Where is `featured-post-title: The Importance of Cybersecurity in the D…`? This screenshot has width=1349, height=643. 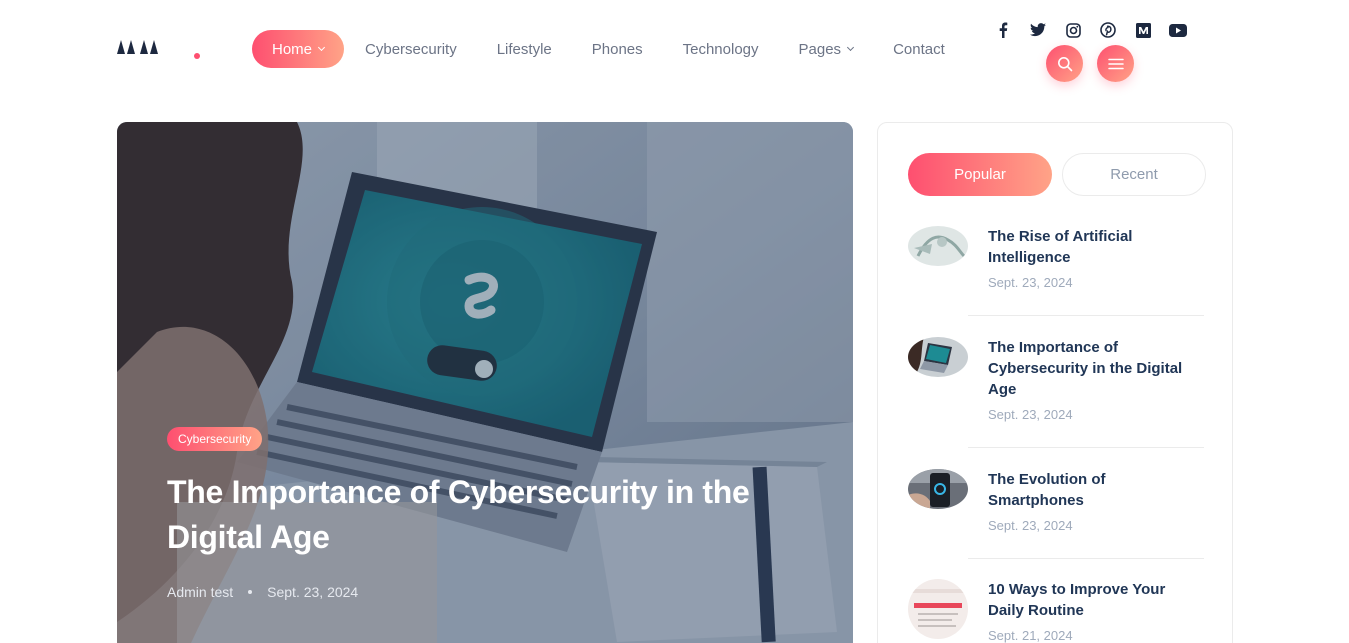
featured-post-title: The Importance of Cybersecurity in the D… is located at coordinates (482, 515).